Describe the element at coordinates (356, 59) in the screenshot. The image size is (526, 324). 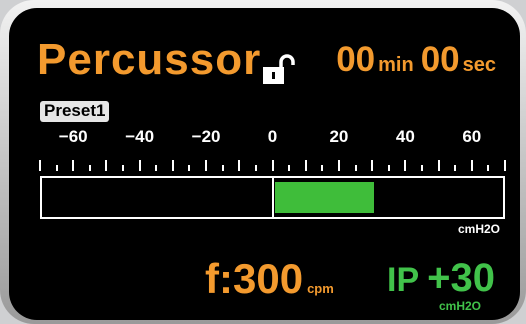
I see `timer-minutes: 00` at that location.